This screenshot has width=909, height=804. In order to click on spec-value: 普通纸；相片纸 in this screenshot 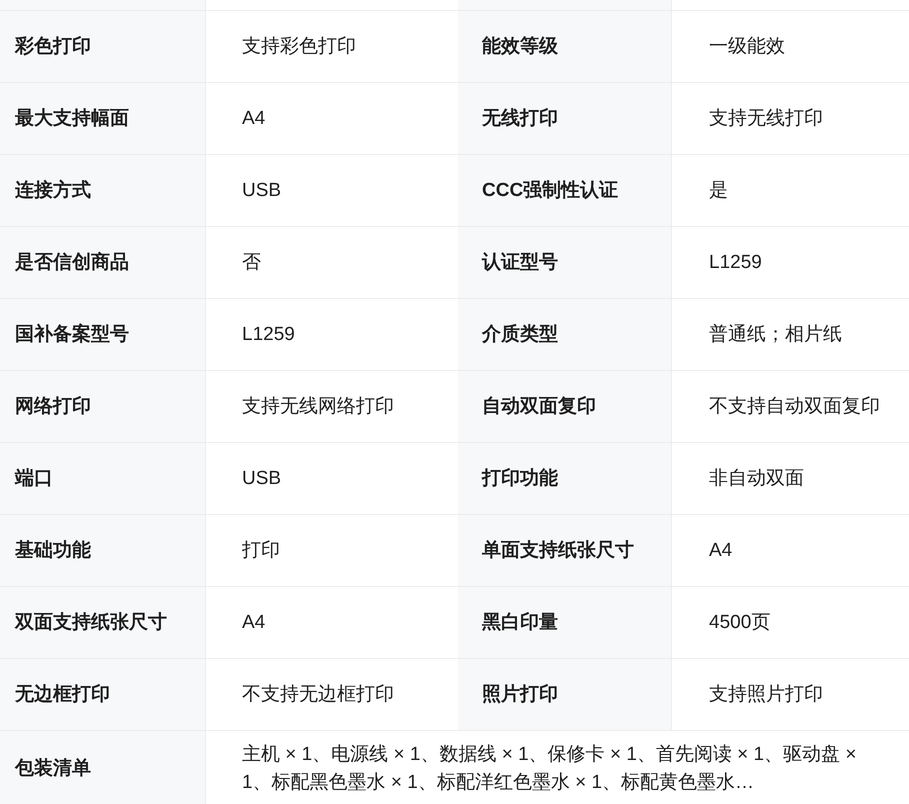, I will do `click(775, 334)`.